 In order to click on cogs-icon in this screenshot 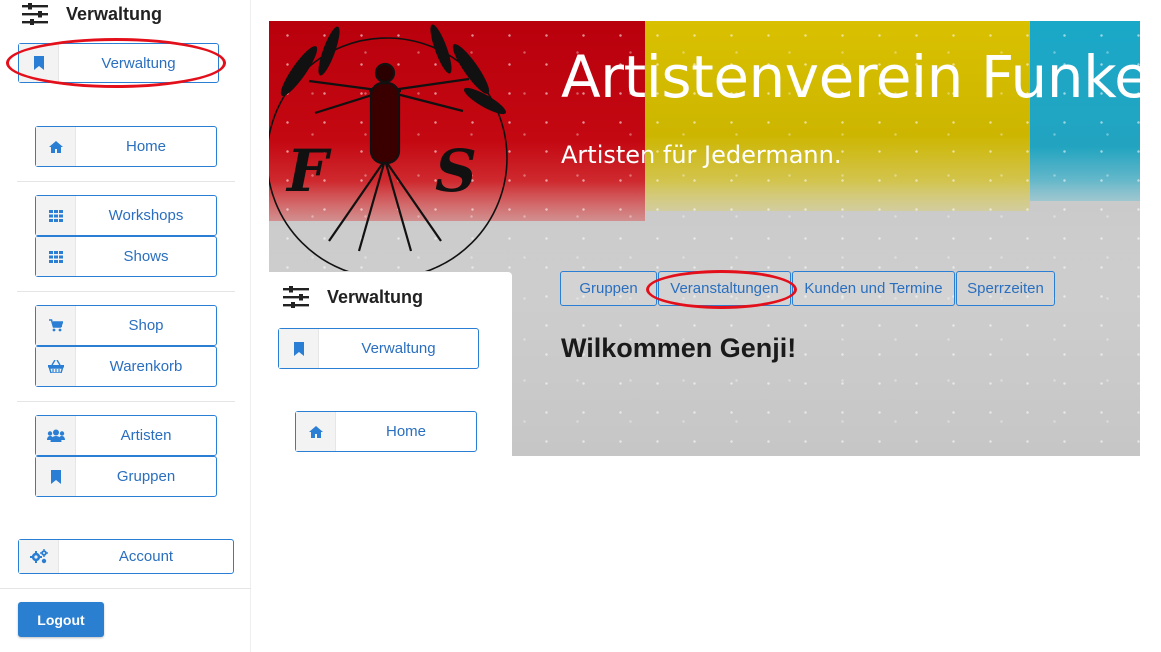, I will do `click(39, 556)`.